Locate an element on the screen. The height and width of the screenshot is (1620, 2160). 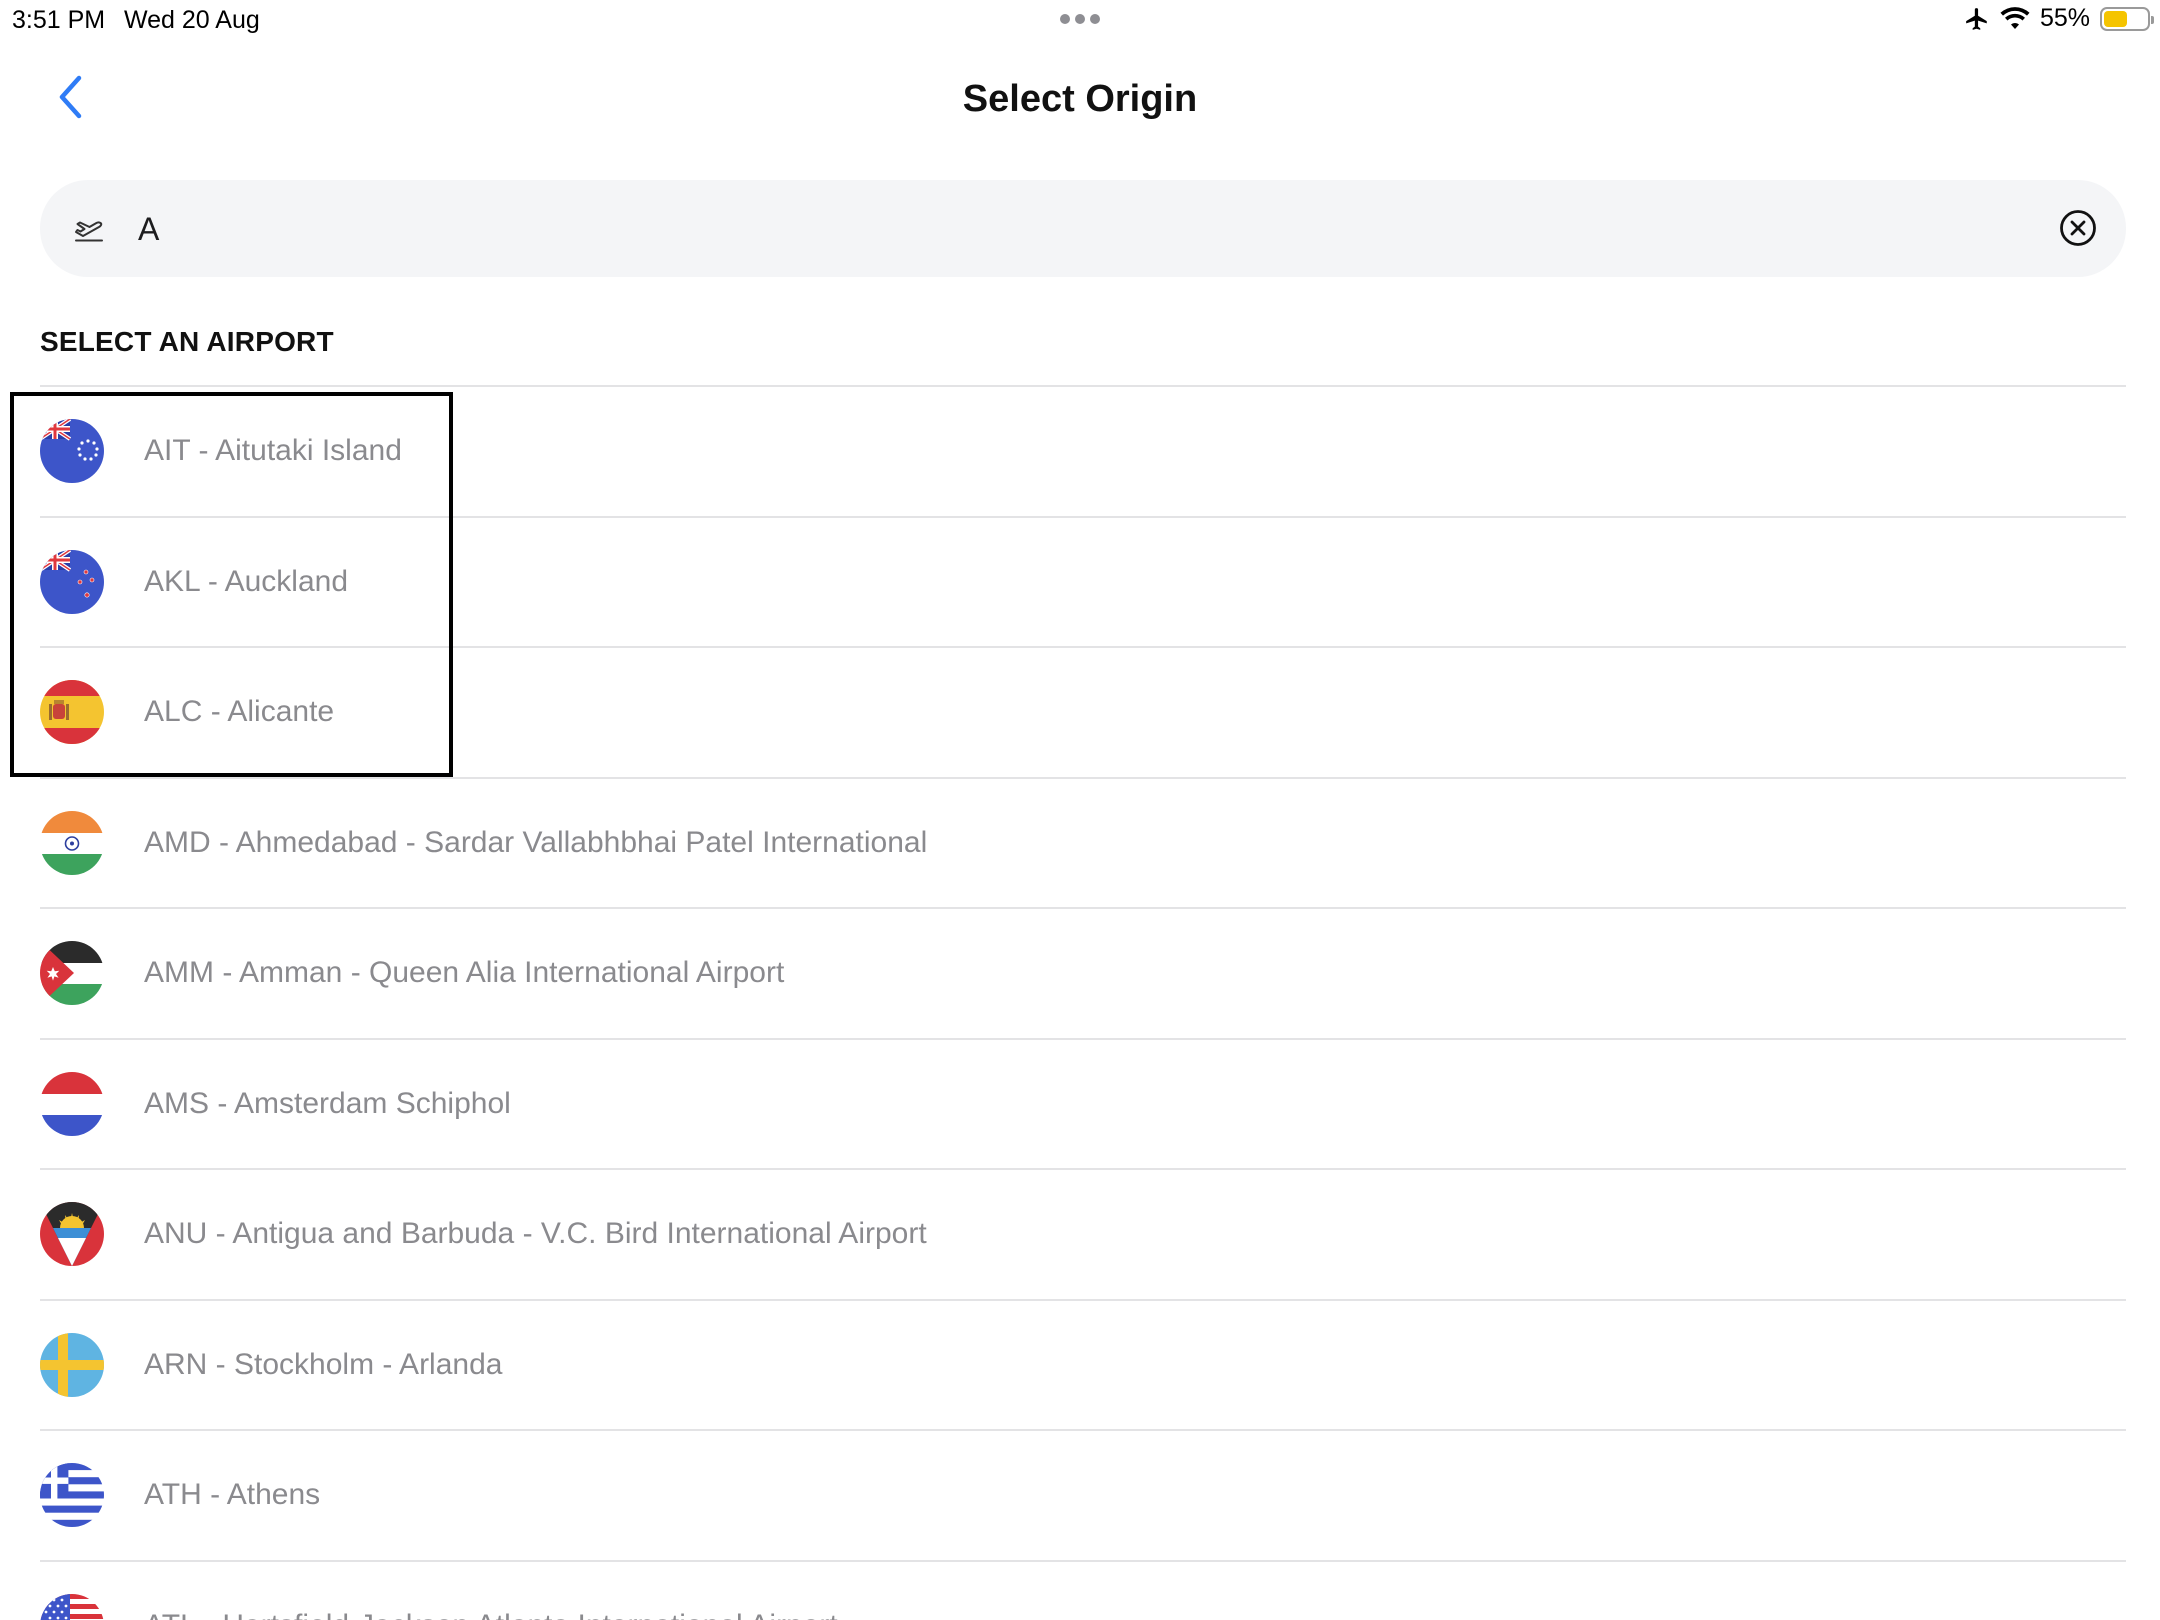
airport-row-ams: AMS - Amsterdam Schiphol is located at coordinates (1083, 1103).